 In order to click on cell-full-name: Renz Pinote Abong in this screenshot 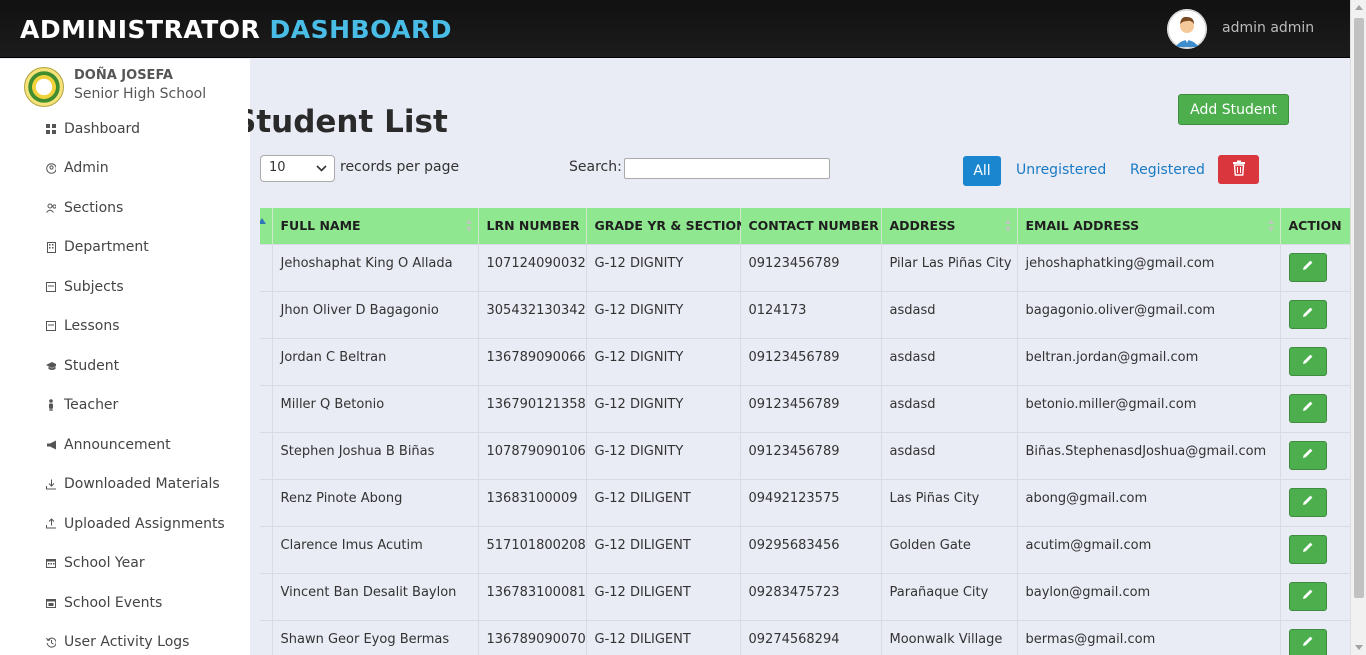, I will do `click(375, 502)`.